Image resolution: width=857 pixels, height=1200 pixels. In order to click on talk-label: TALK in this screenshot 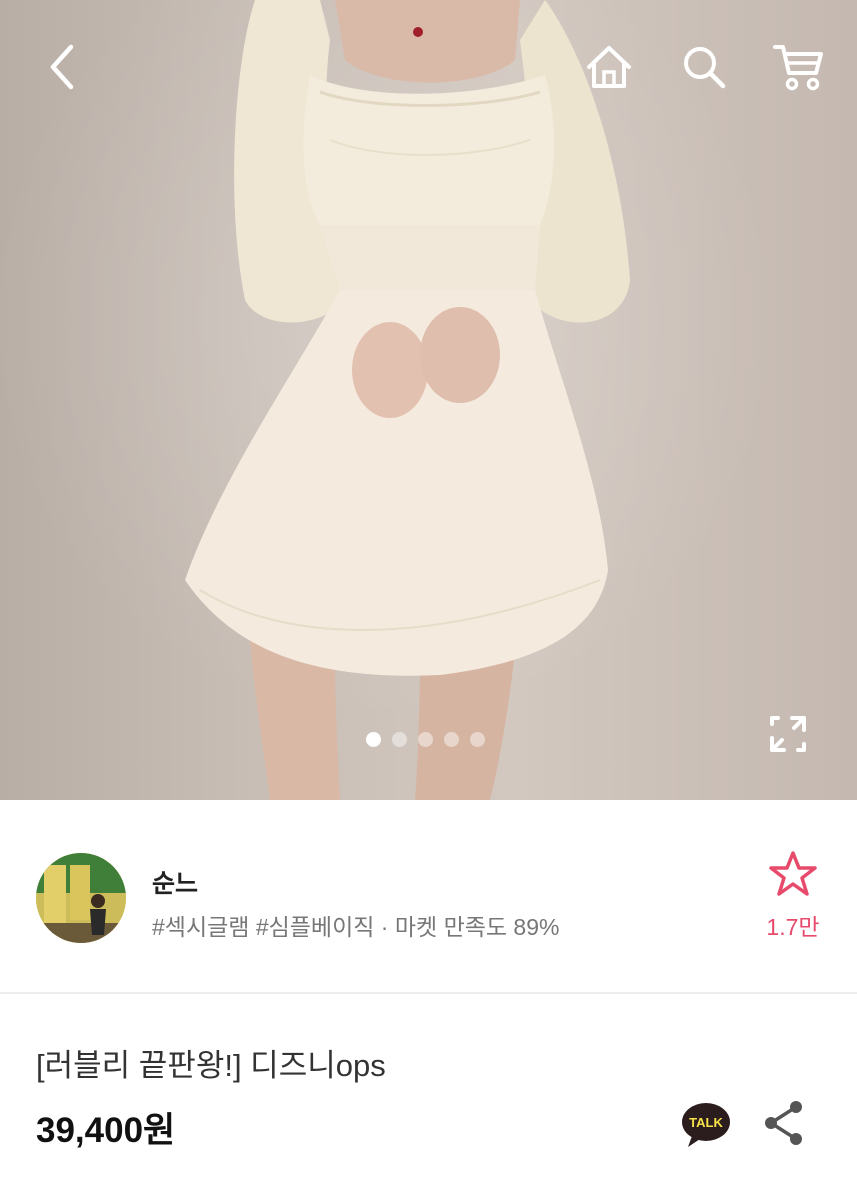, I will do `click(706, 1122)`.